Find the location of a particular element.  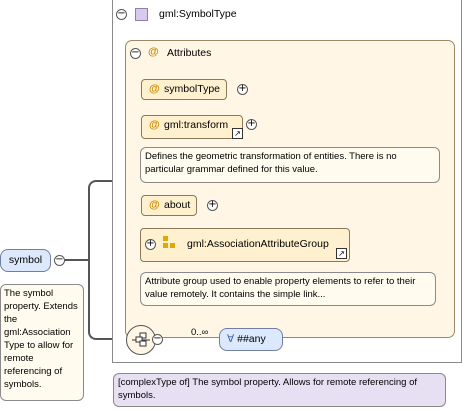

any-label: ##any is located at coordinates (251, 339).